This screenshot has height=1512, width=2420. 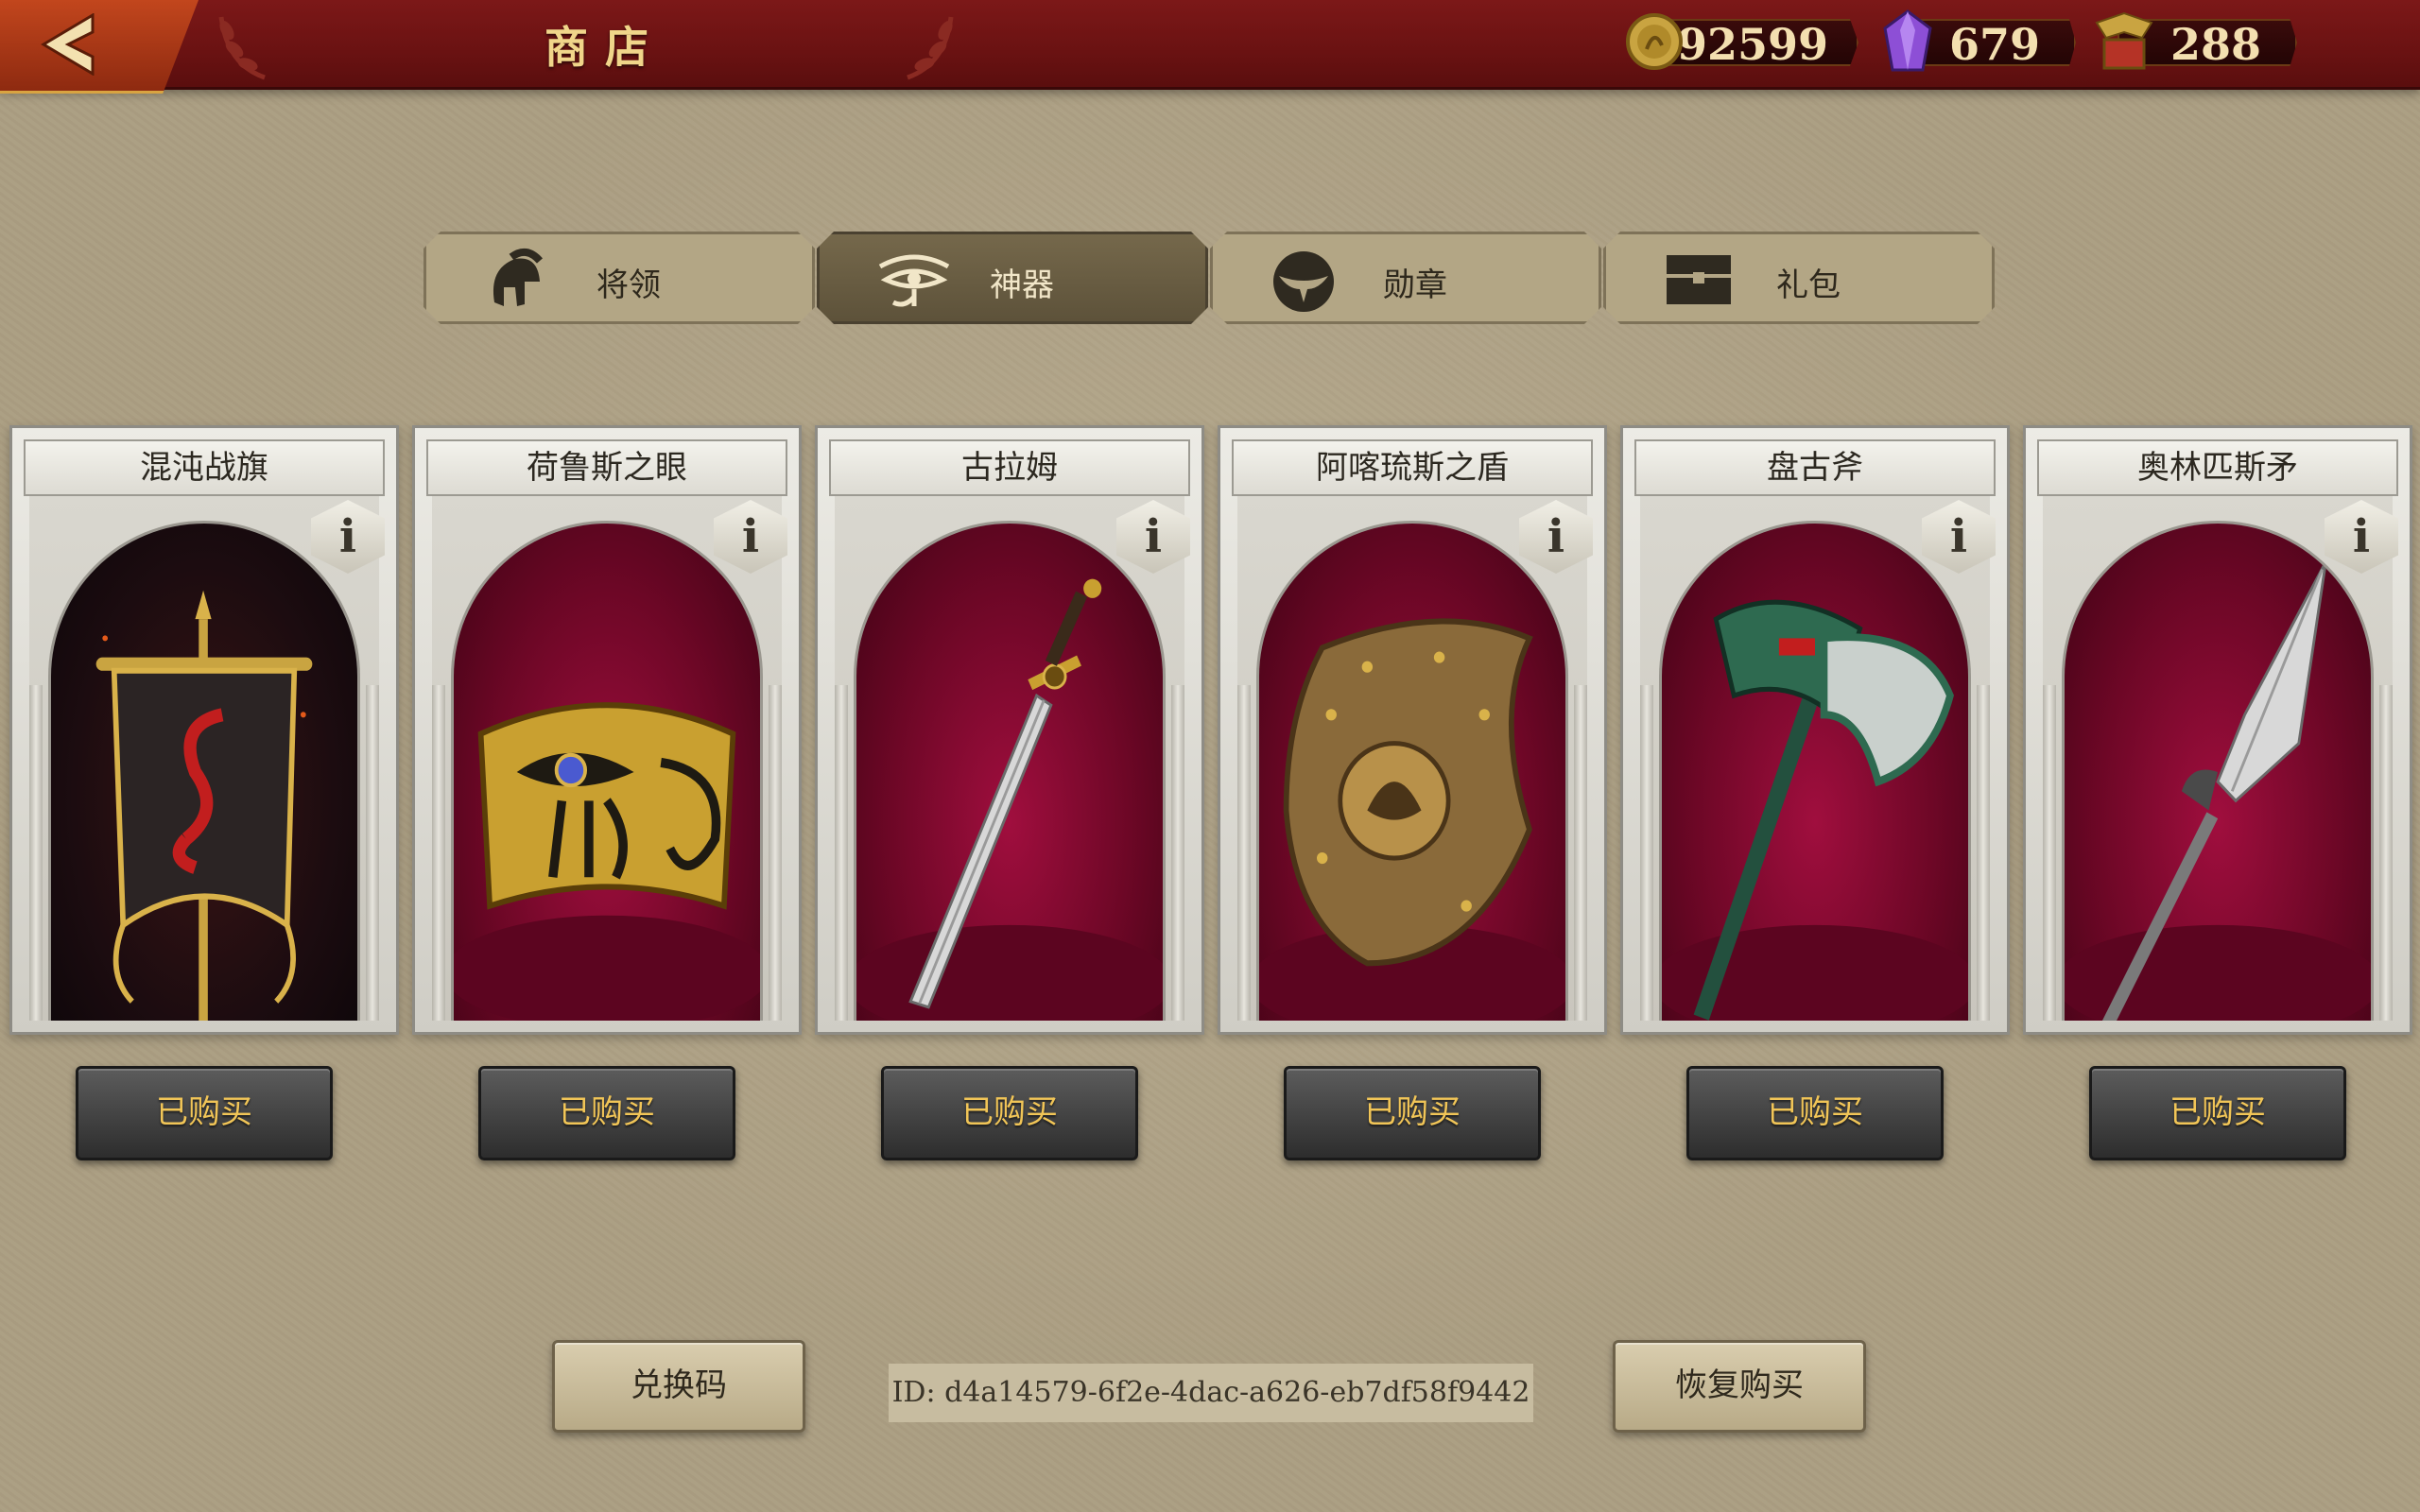 What do you see at coordinates (1699, 278) in the screenshot?
I see `treasure-chest-icon` at bounding box center [1699, 278].